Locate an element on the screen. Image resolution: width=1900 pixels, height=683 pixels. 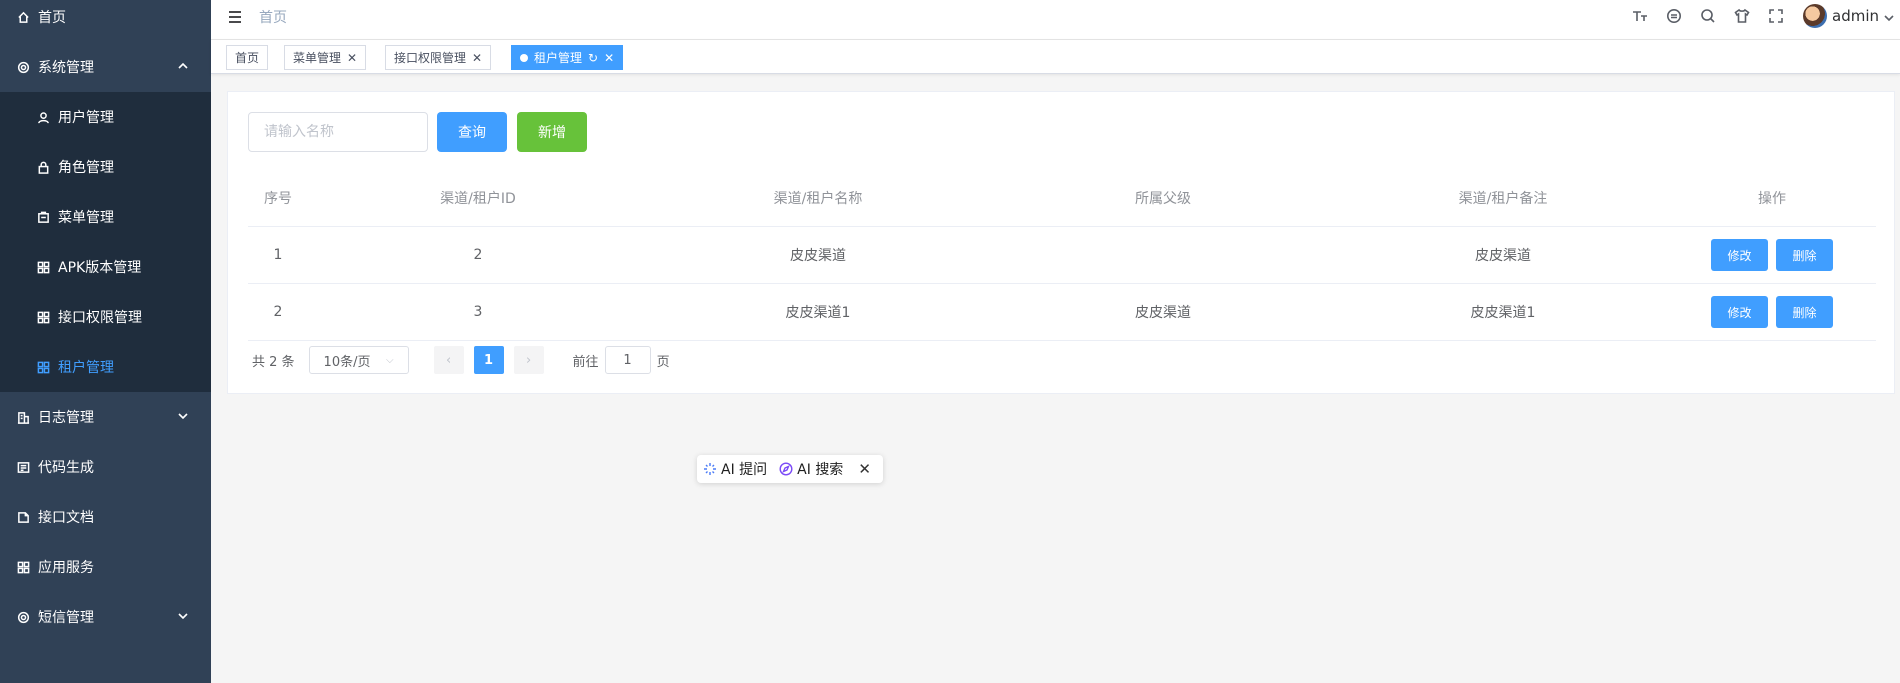
user-menu: admin is located at coordinates (1848, 16).